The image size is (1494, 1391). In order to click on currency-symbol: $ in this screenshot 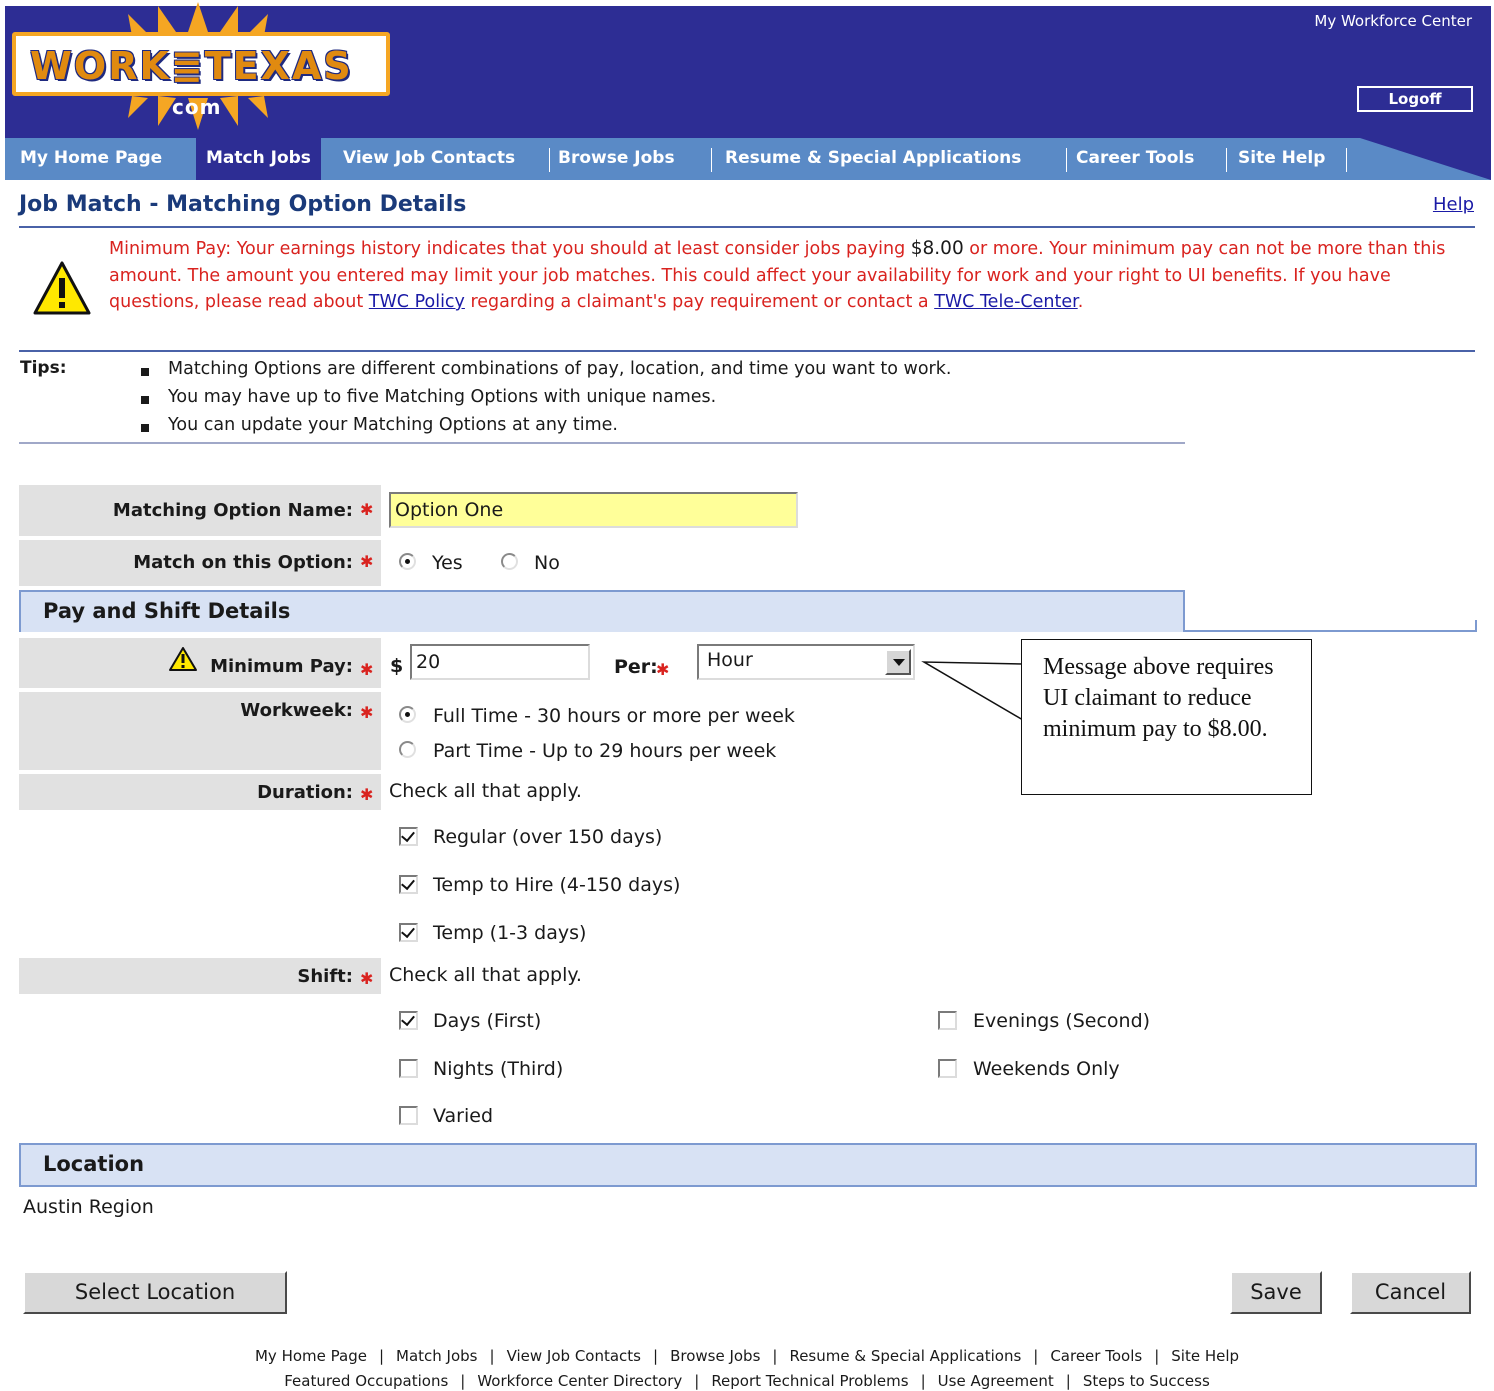, I will do `click(397, 666)`.